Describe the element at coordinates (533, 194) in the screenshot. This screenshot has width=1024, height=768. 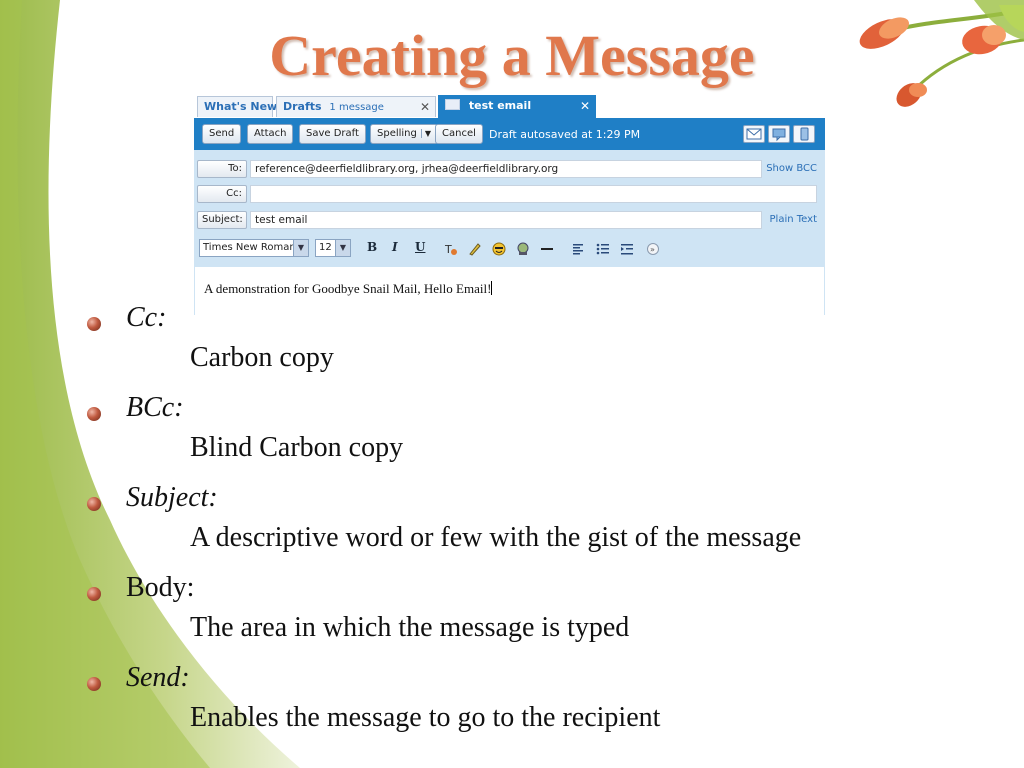
I see `cc-field` at that location.